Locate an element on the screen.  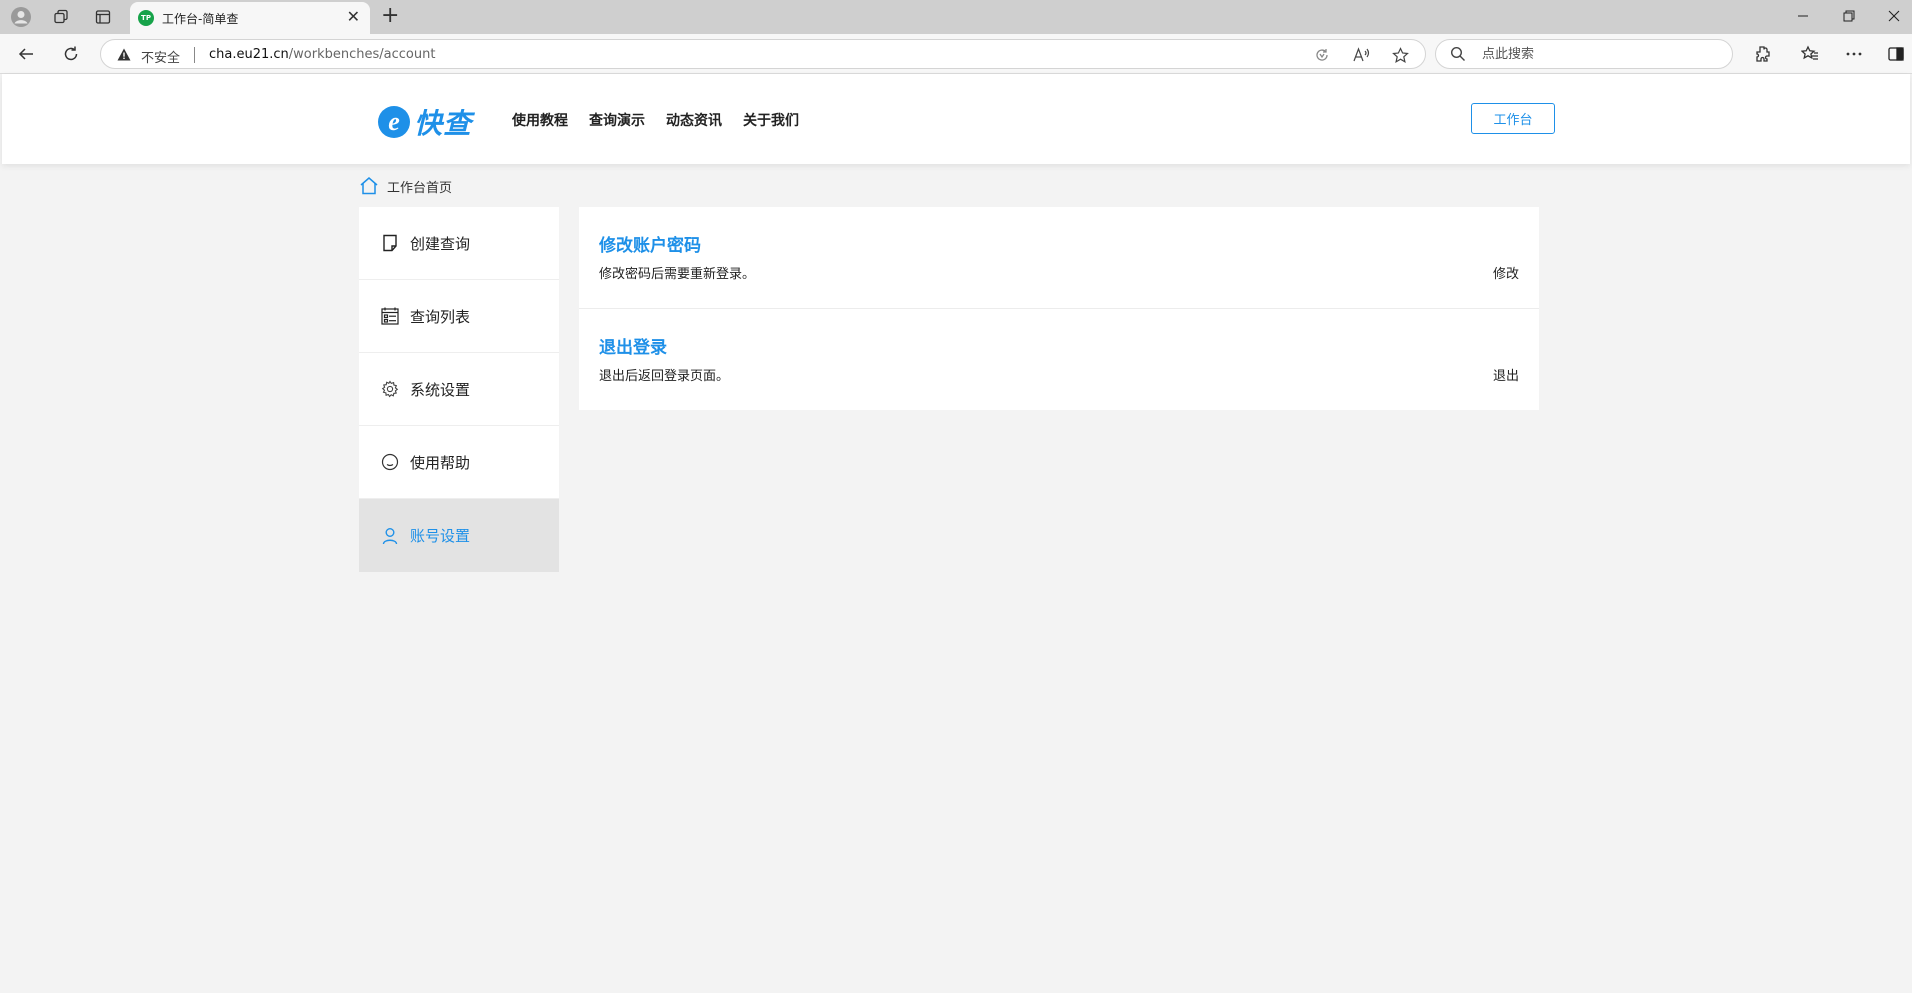
sidebar-item-label: 系统设置 is located at coordinates (440, 389).